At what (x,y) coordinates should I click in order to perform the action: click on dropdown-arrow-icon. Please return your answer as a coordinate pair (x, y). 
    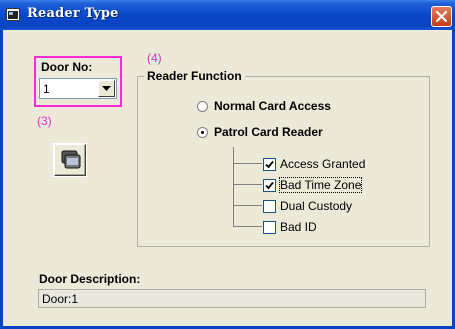
    Looking at the image, I should click on (106, 88).